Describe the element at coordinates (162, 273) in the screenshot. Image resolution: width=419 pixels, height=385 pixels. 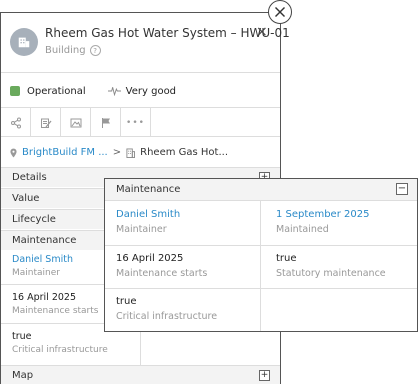
I see `popout-maintenance-starts-label: Maintenance starts` at that location.